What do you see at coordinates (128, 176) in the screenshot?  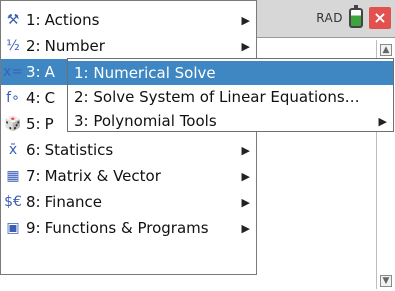 I see `menu-item-matrix-vector: ▦ 7: Matrix & Vector ▶` at bounding box center [128, 176].